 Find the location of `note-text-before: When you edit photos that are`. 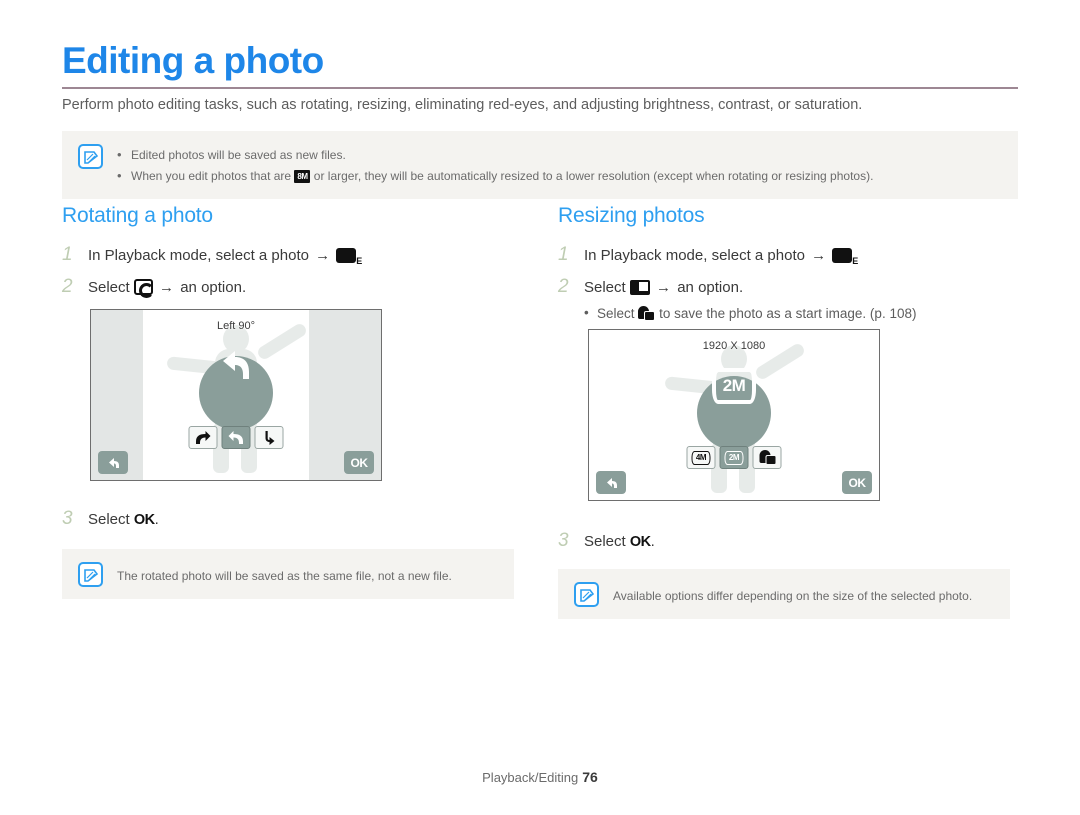

note-text-before: When you edit photos that are is located at coordinates (211, 176).